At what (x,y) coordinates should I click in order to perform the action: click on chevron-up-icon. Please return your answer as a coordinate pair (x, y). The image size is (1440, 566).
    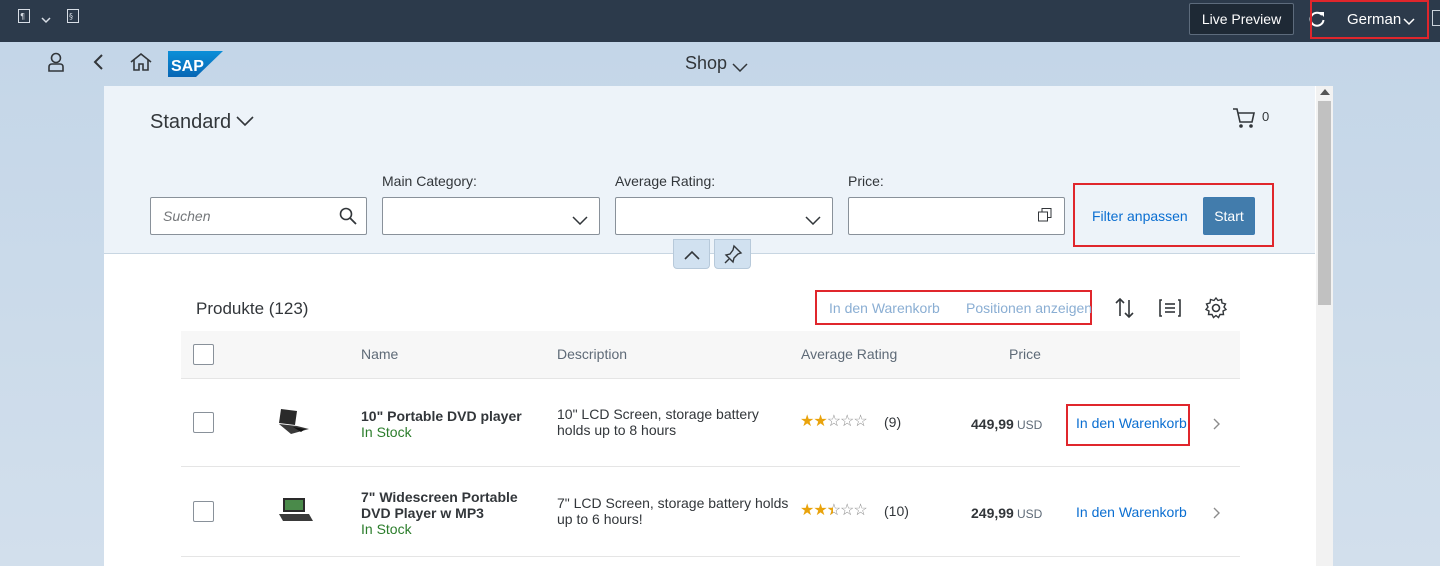
    Looking at the image, I should click on (692, 255).